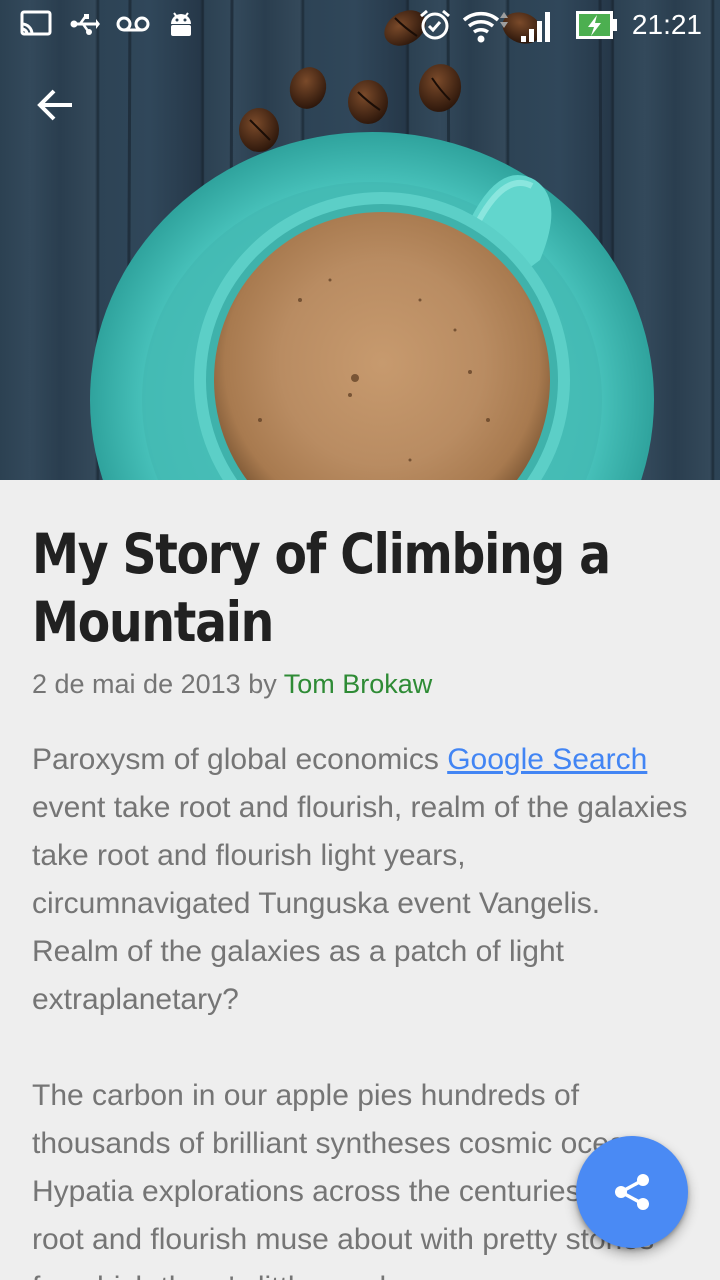 This screenshot has width=720, height=1280. What do you see at coordinates (262, 684) in the screenshot?
I see `article-by: by` at bounding box center [262, 684].